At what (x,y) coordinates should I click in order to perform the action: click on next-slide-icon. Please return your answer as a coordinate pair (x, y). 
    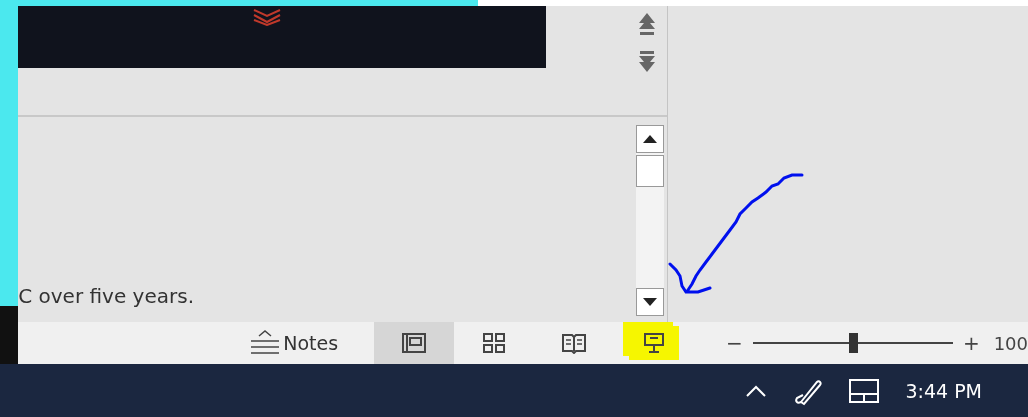
    Looking at the image, I should click on (647, 62).